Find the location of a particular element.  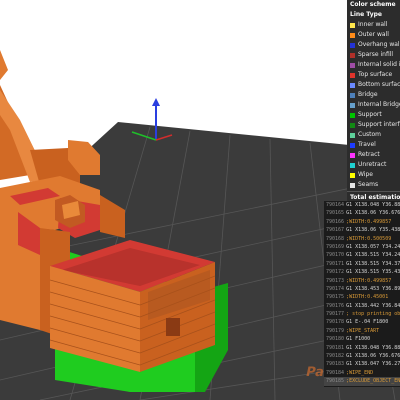

legend-item-label: Bottom surface is located at coordinates (379, 84).